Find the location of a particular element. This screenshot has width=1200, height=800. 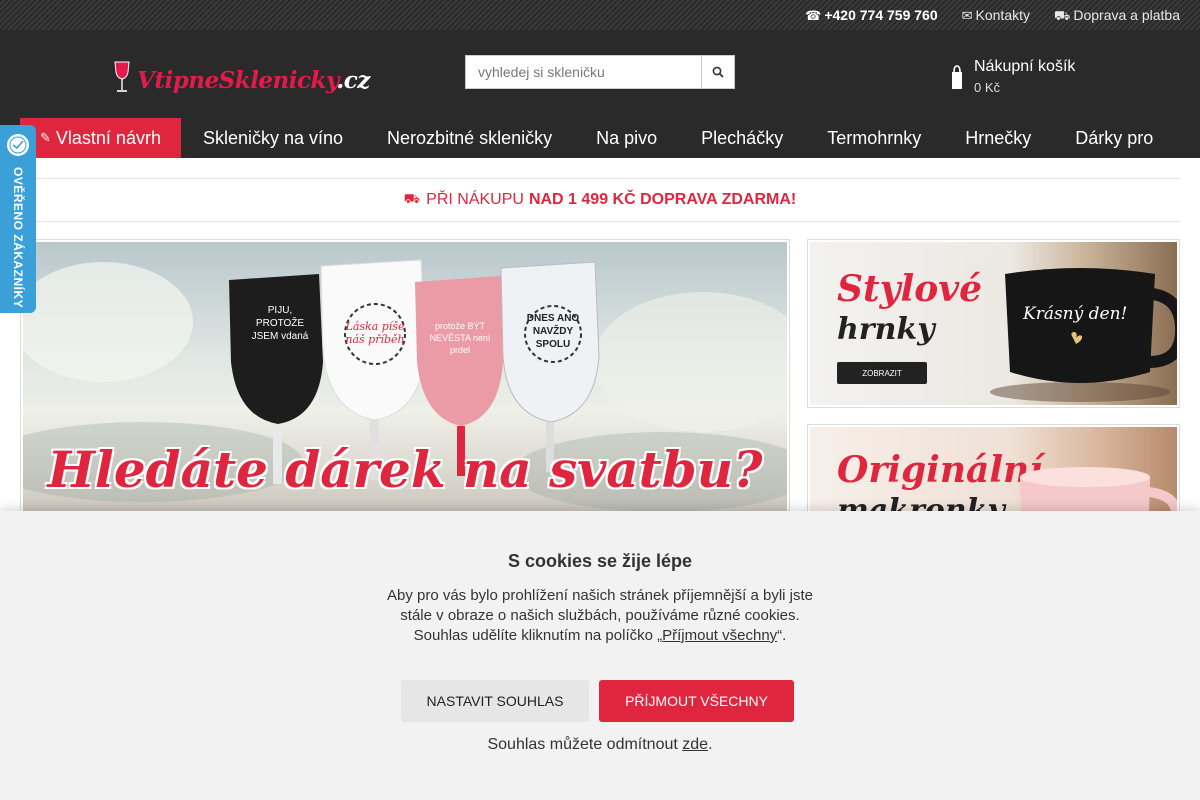

nav-label: Vlastní návrh is located at coordinates (108, 137).